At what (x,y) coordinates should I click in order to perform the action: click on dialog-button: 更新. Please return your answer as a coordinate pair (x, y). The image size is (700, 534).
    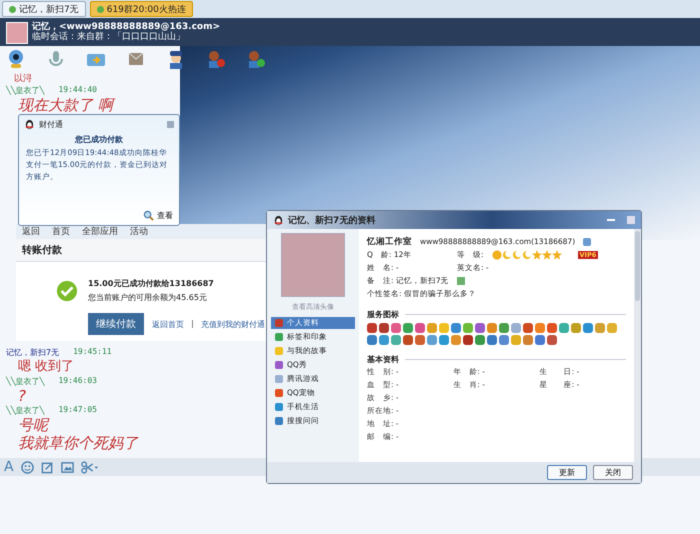
    Looking at the image, I should click on (567, 472).